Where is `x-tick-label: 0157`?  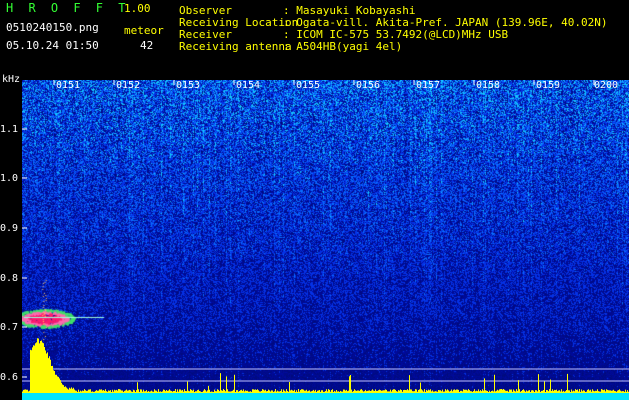
x-tick-label: 0157 is located at coordinates (428, 85).